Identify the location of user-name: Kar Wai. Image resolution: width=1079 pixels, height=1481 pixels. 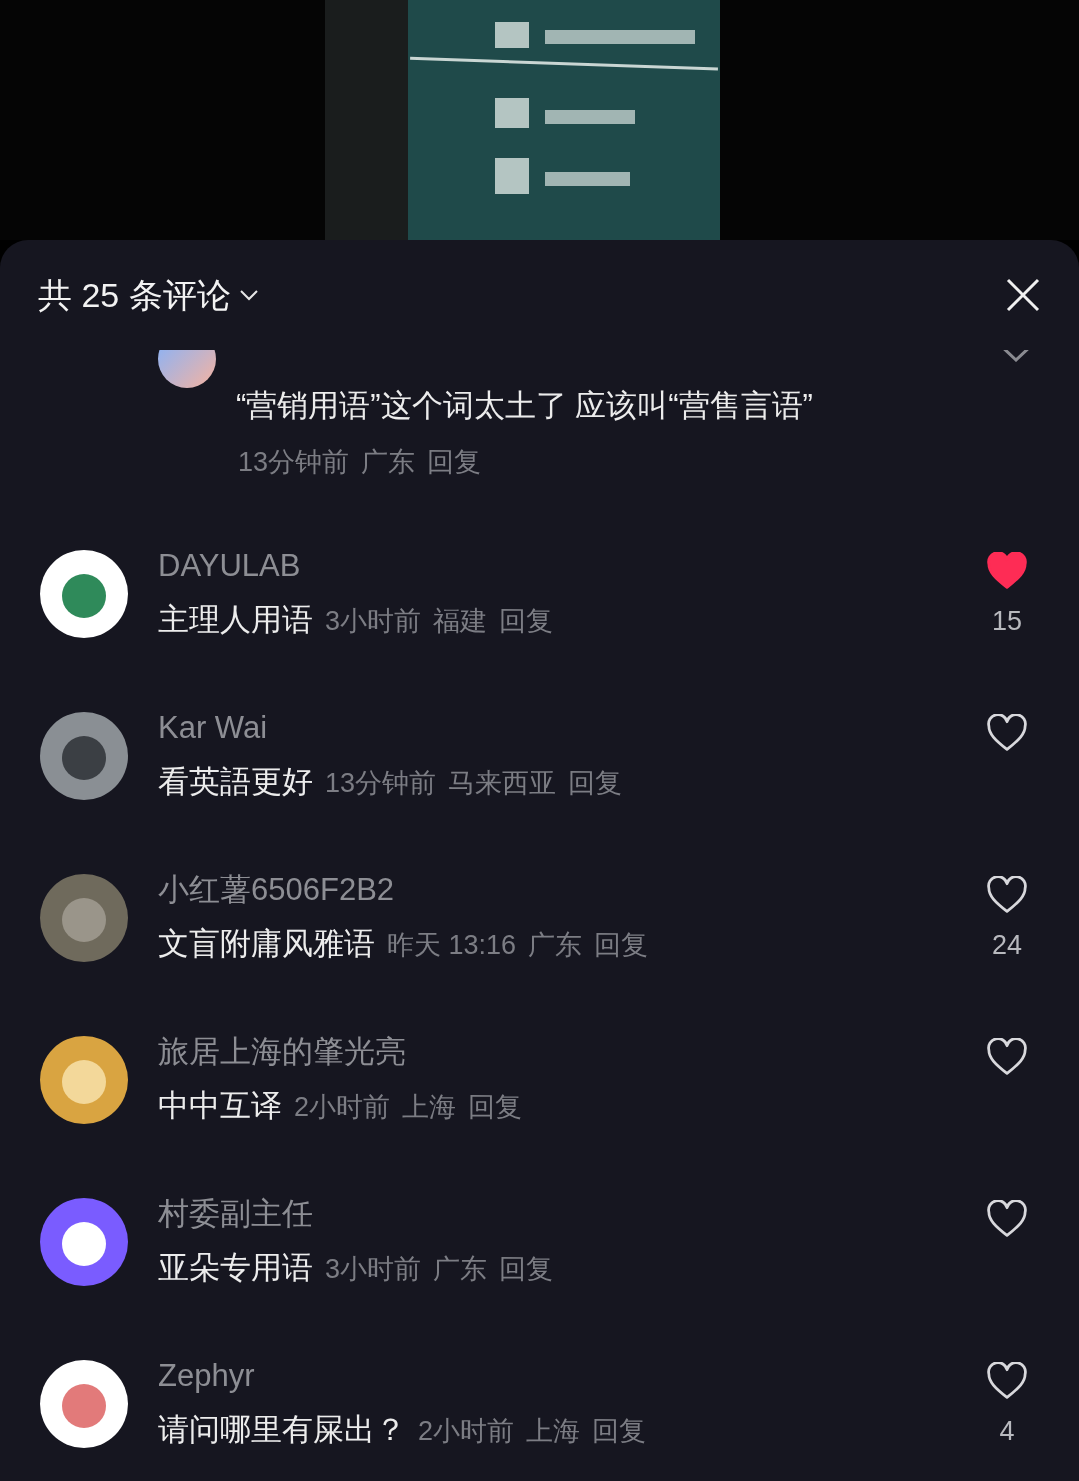
(567, 728).